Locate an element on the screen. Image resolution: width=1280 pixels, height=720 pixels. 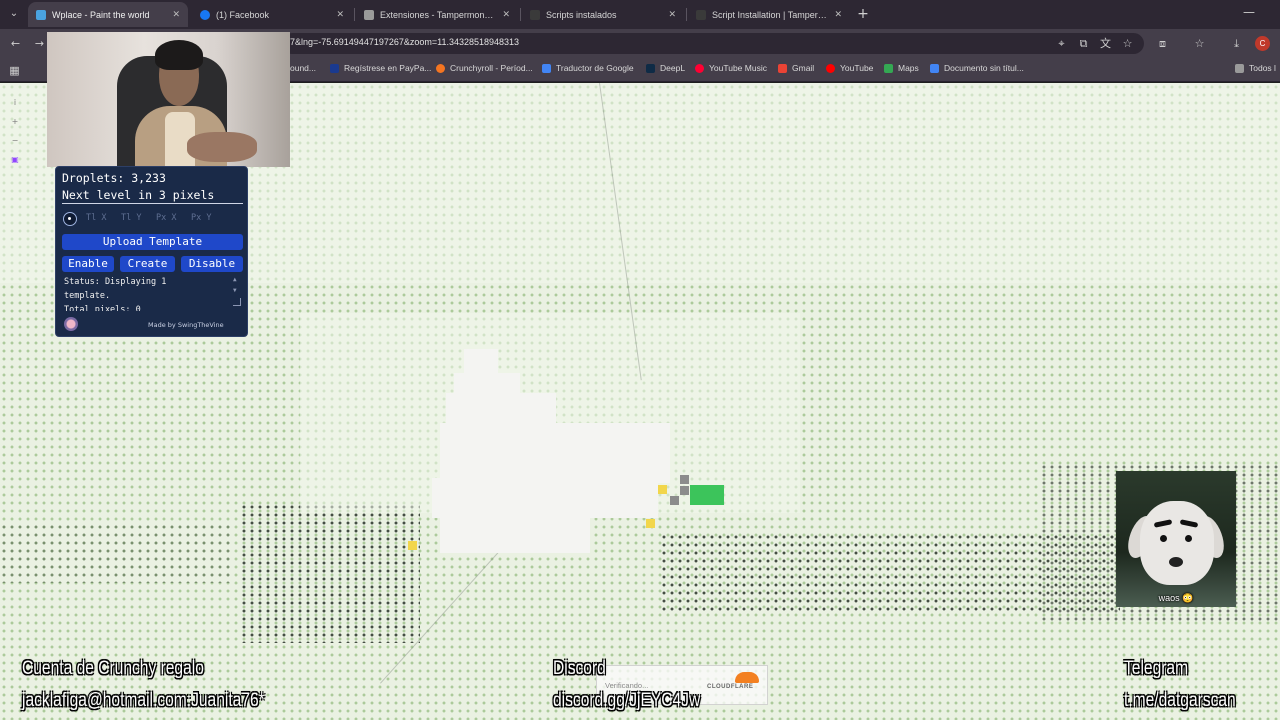
apps-grid-icon: ▦ is located at coordinates (14, 70).